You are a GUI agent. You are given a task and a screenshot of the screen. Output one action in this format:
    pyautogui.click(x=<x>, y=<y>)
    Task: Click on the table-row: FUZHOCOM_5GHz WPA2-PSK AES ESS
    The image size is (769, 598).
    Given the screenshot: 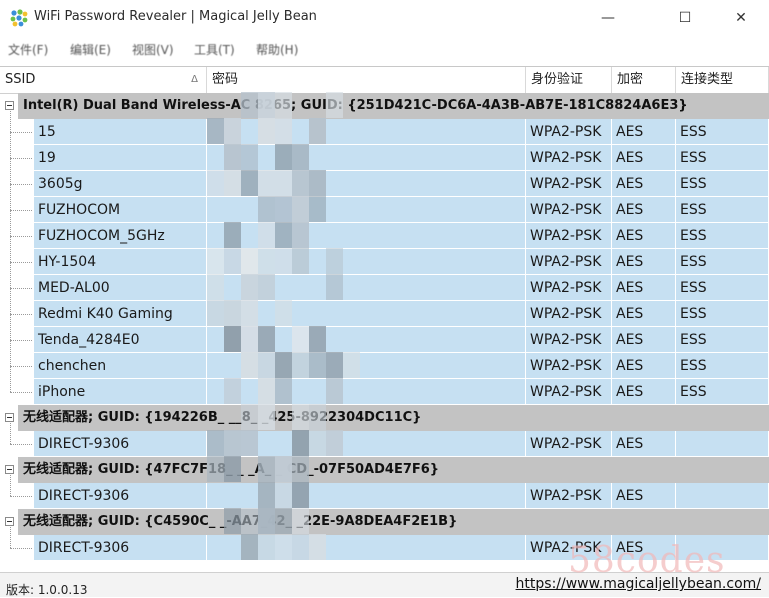 What is the action you would take?
    pyautogui.click(x=384, y=236)
    